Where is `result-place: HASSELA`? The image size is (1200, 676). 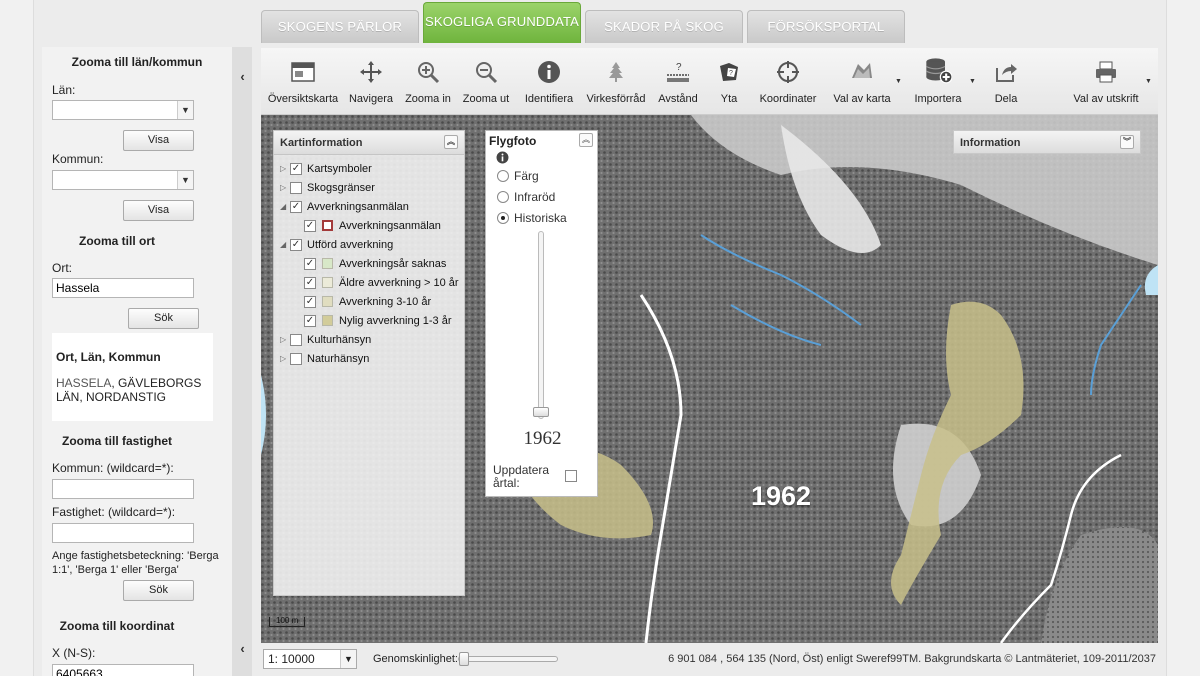 result-place: HASSELA is located at coordinates (84, 383).